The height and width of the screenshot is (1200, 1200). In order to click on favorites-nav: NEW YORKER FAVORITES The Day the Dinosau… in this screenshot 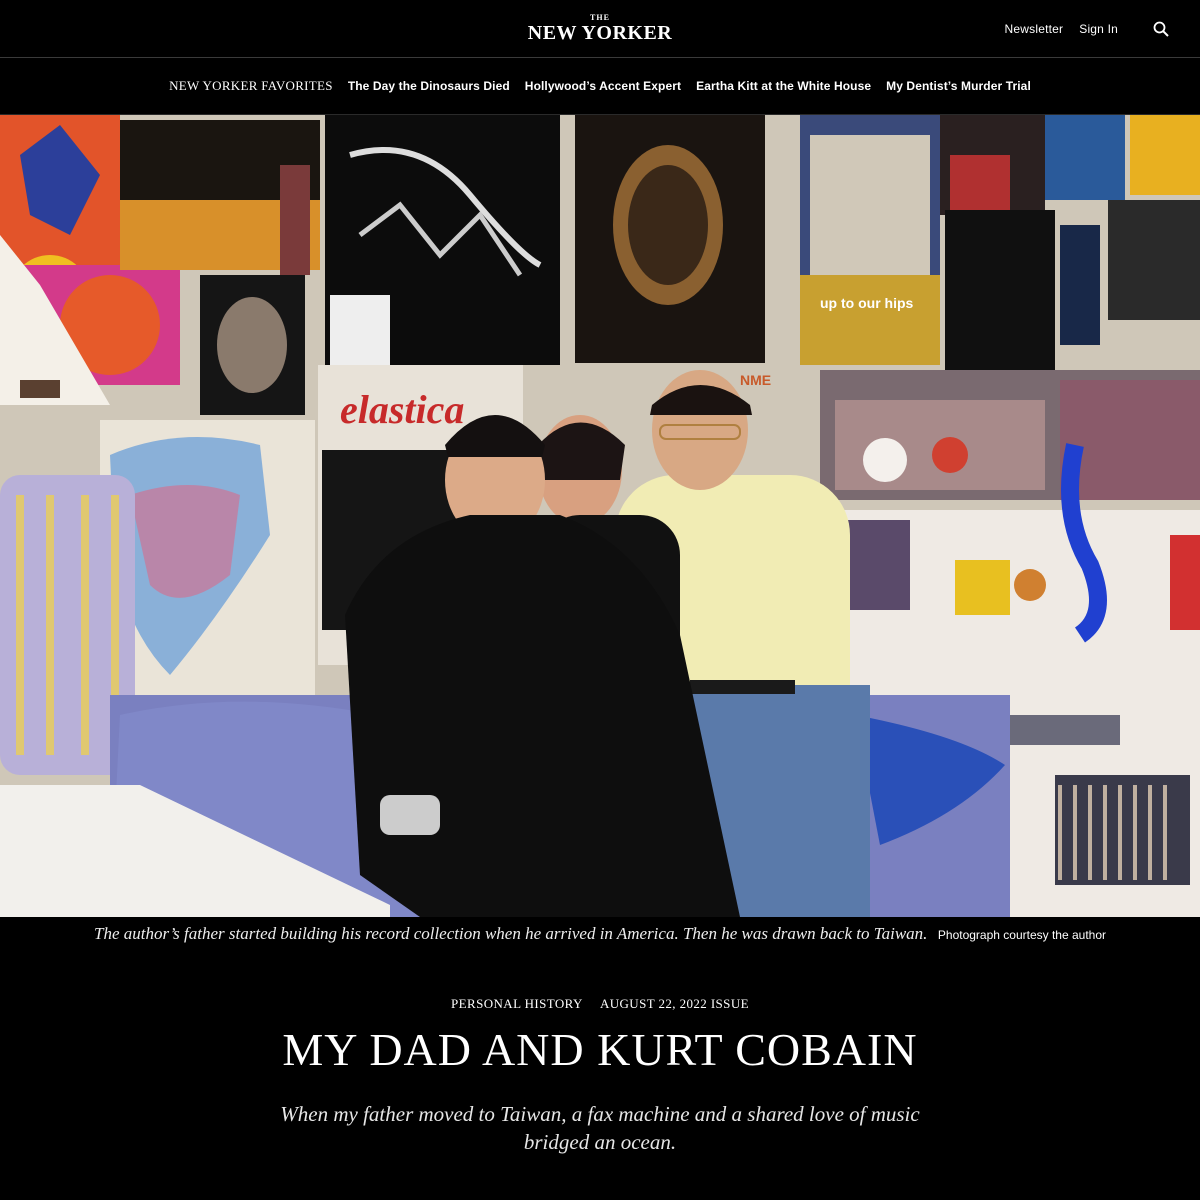, I will do `click(600, 86)`.